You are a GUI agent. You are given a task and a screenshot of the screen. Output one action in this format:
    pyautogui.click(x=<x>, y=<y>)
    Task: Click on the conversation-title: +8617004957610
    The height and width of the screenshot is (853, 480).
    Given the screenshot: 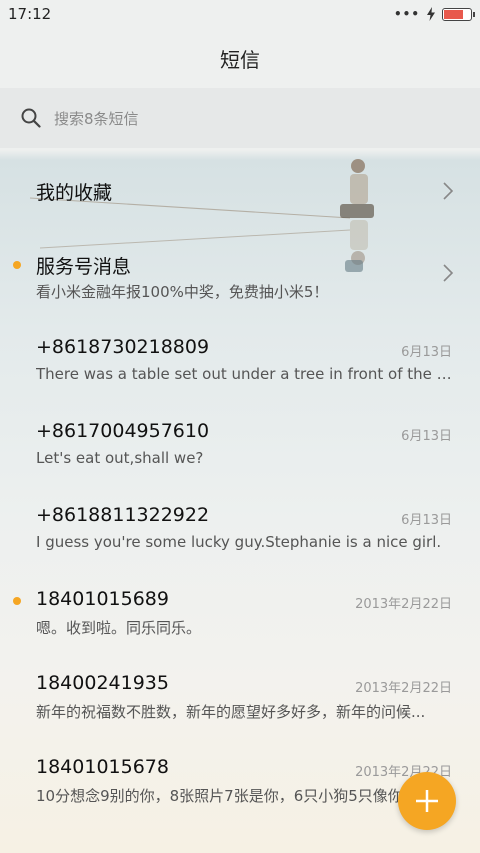 What is the action you would take?
    pyautogui.click(x=123, y=431)
    